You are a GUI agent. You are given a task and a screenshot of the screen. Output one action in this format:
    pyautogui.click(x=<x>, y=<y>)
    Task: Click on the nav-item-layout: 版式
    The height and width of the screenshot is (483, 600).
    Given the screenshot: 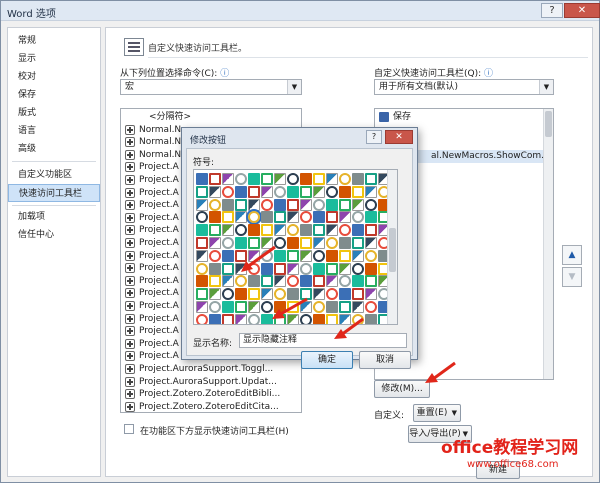 What is the action you would take?
    pyautogui.click(x=54, y=113)
    